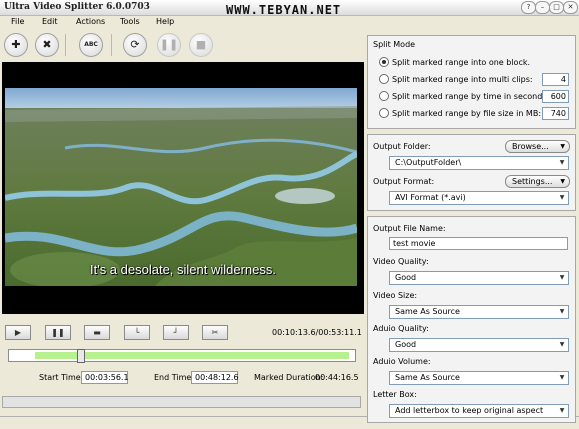 The height and width of the screenshot is (429, 579). Describe the element at coordinates (479, 278) in the screenshot. I see `video-quality-select: Good ▼` at that location.